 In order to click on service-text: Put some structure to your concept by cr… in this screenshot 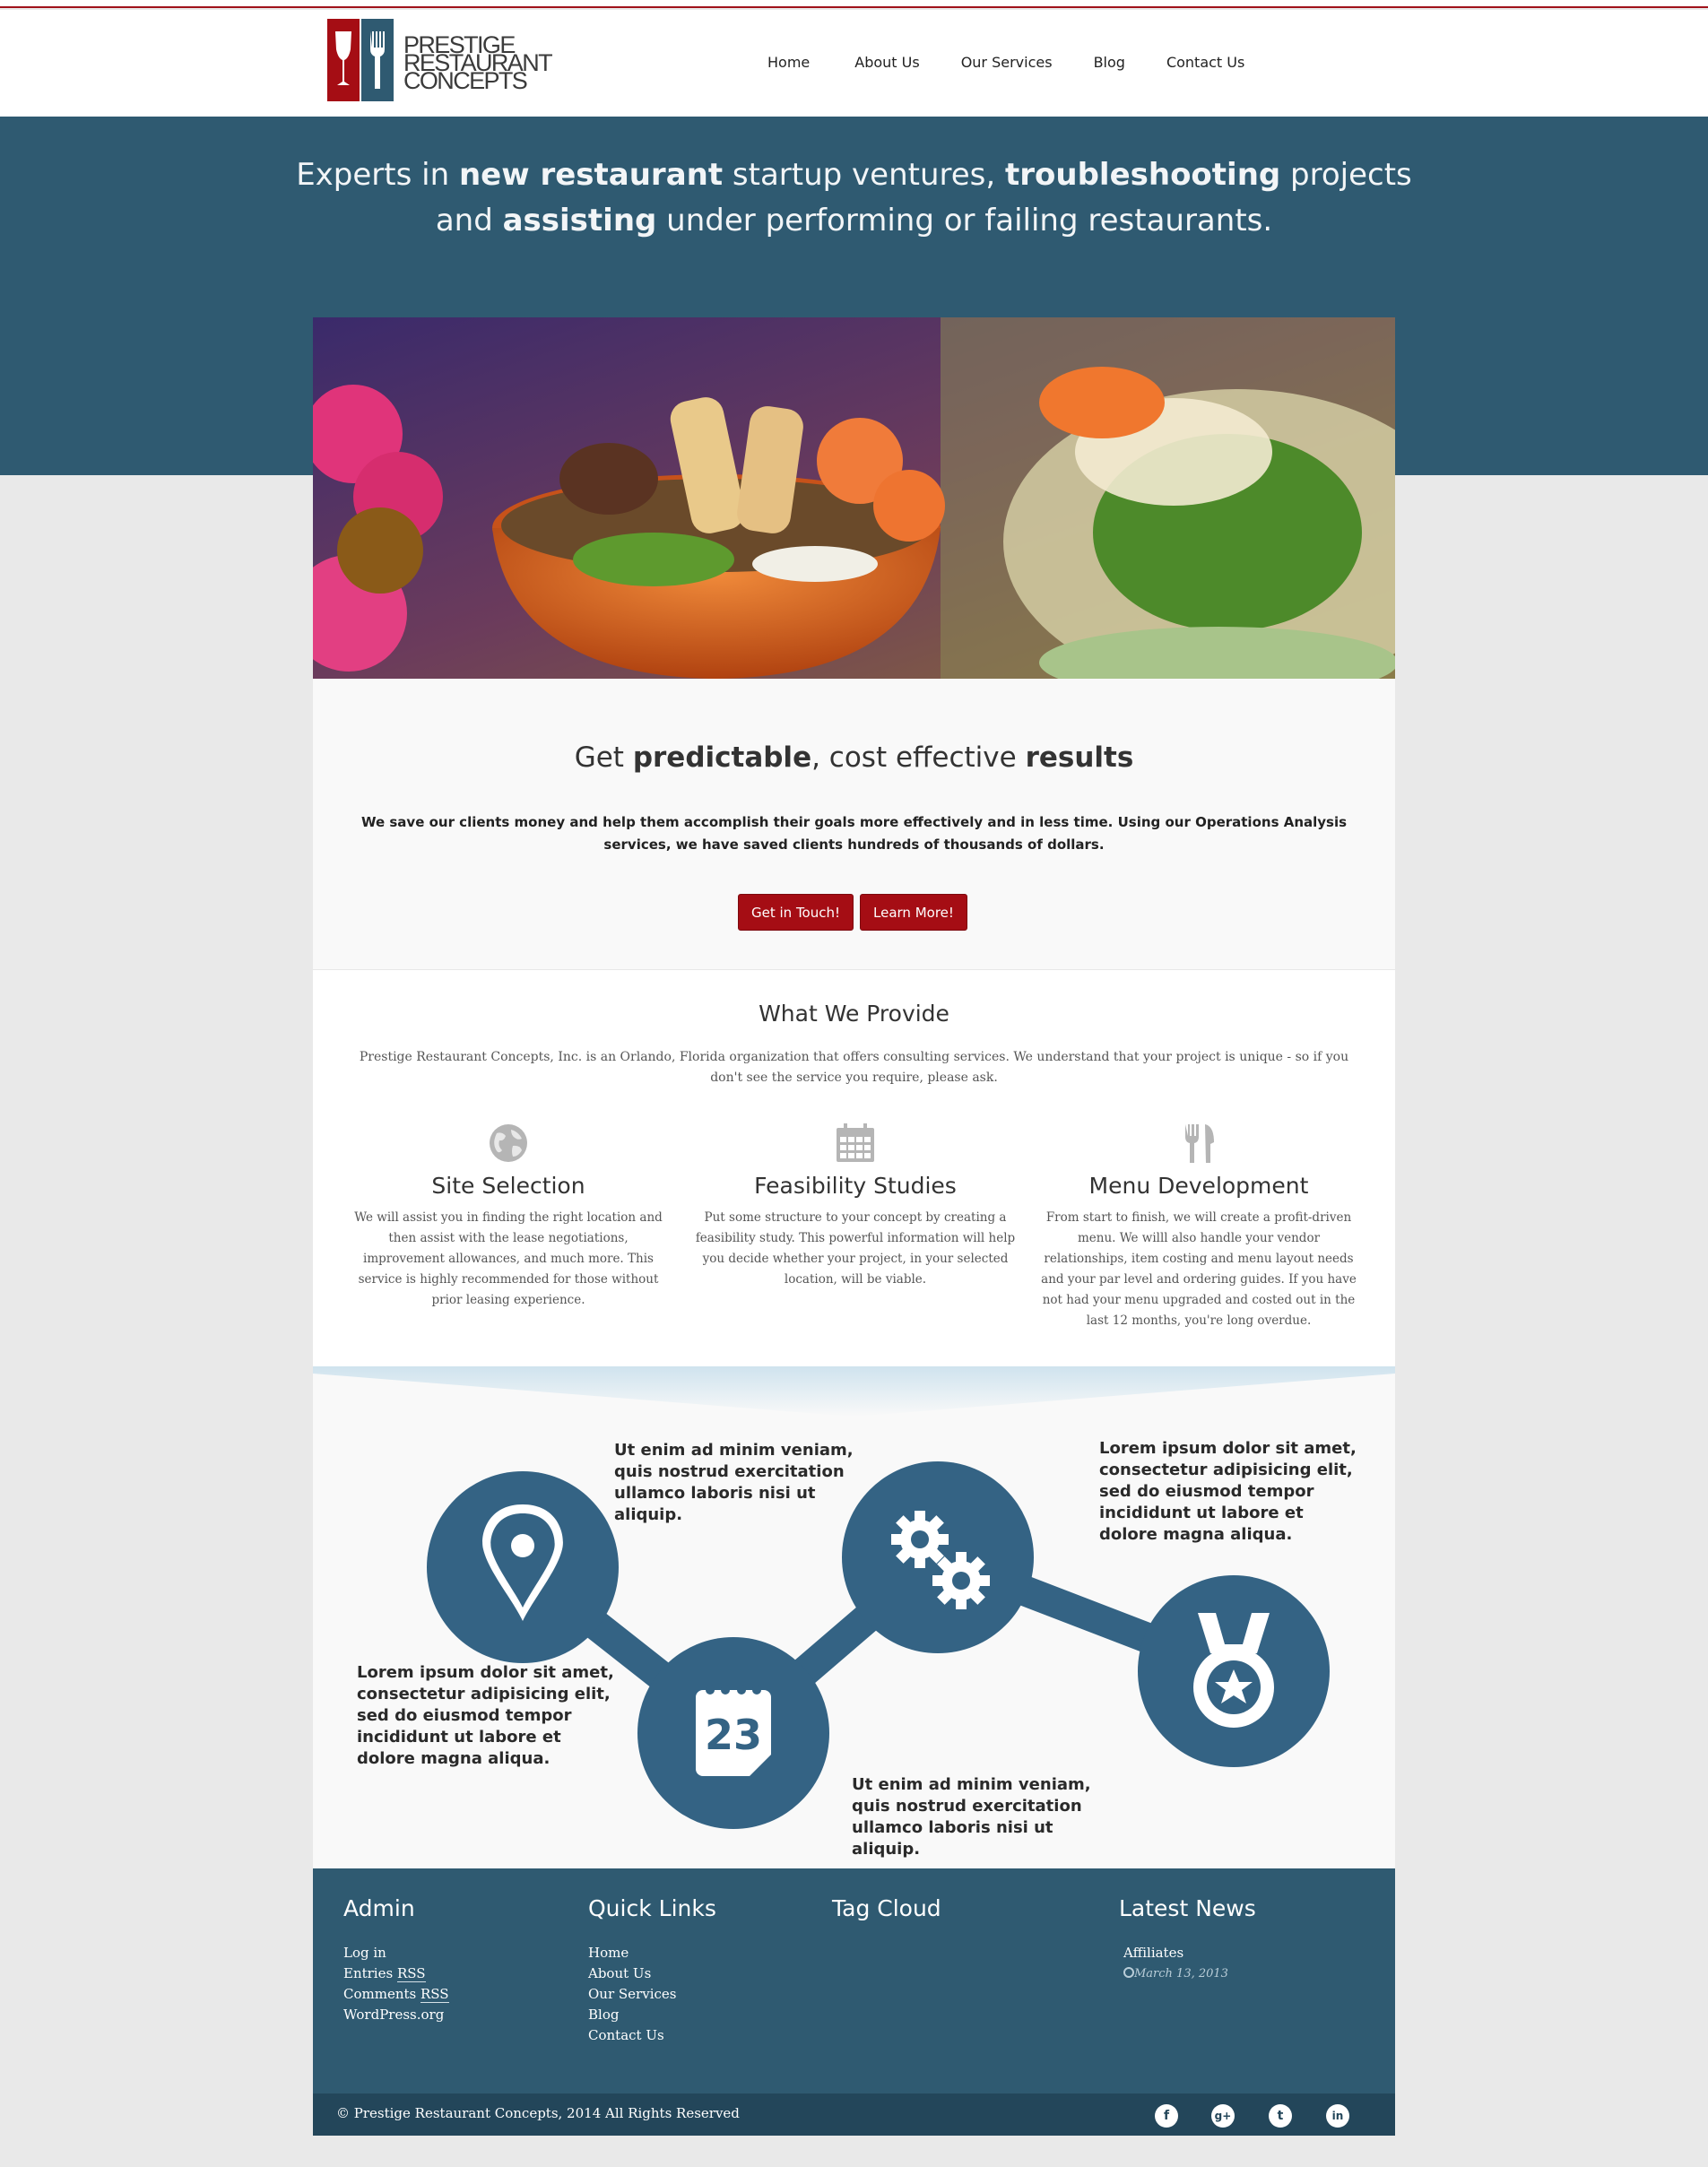, I will do `click(855, 1248)`.